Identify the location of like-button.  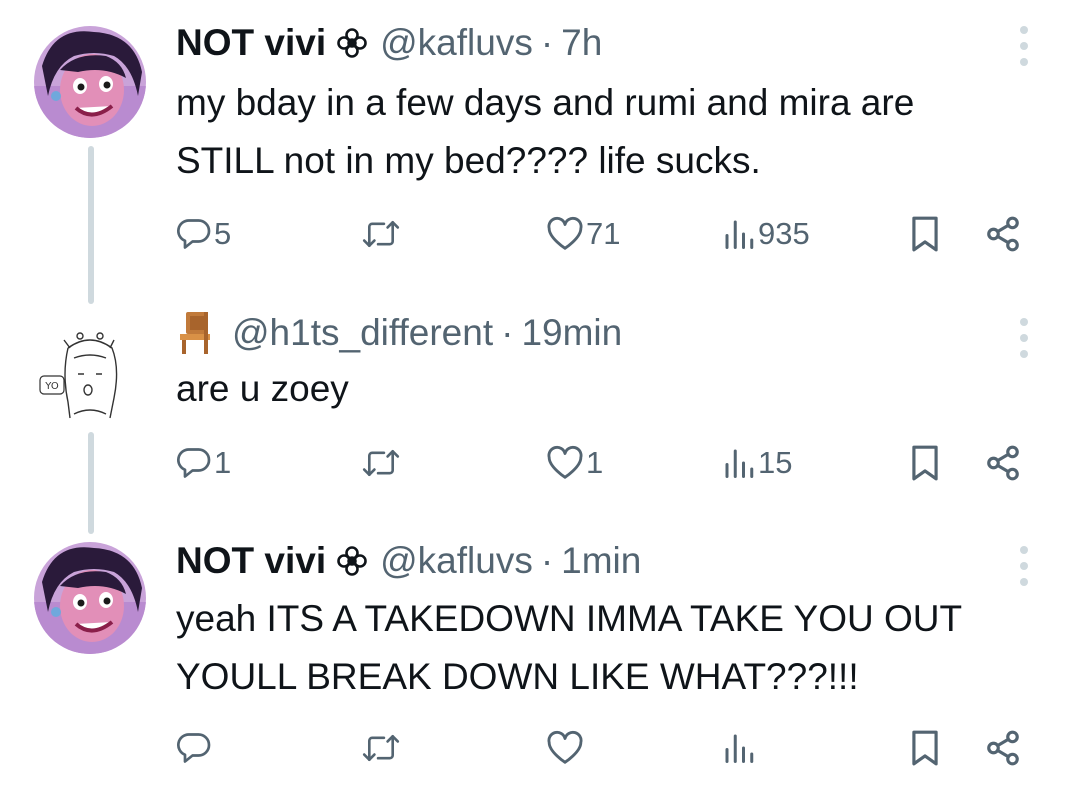
(566, 748).